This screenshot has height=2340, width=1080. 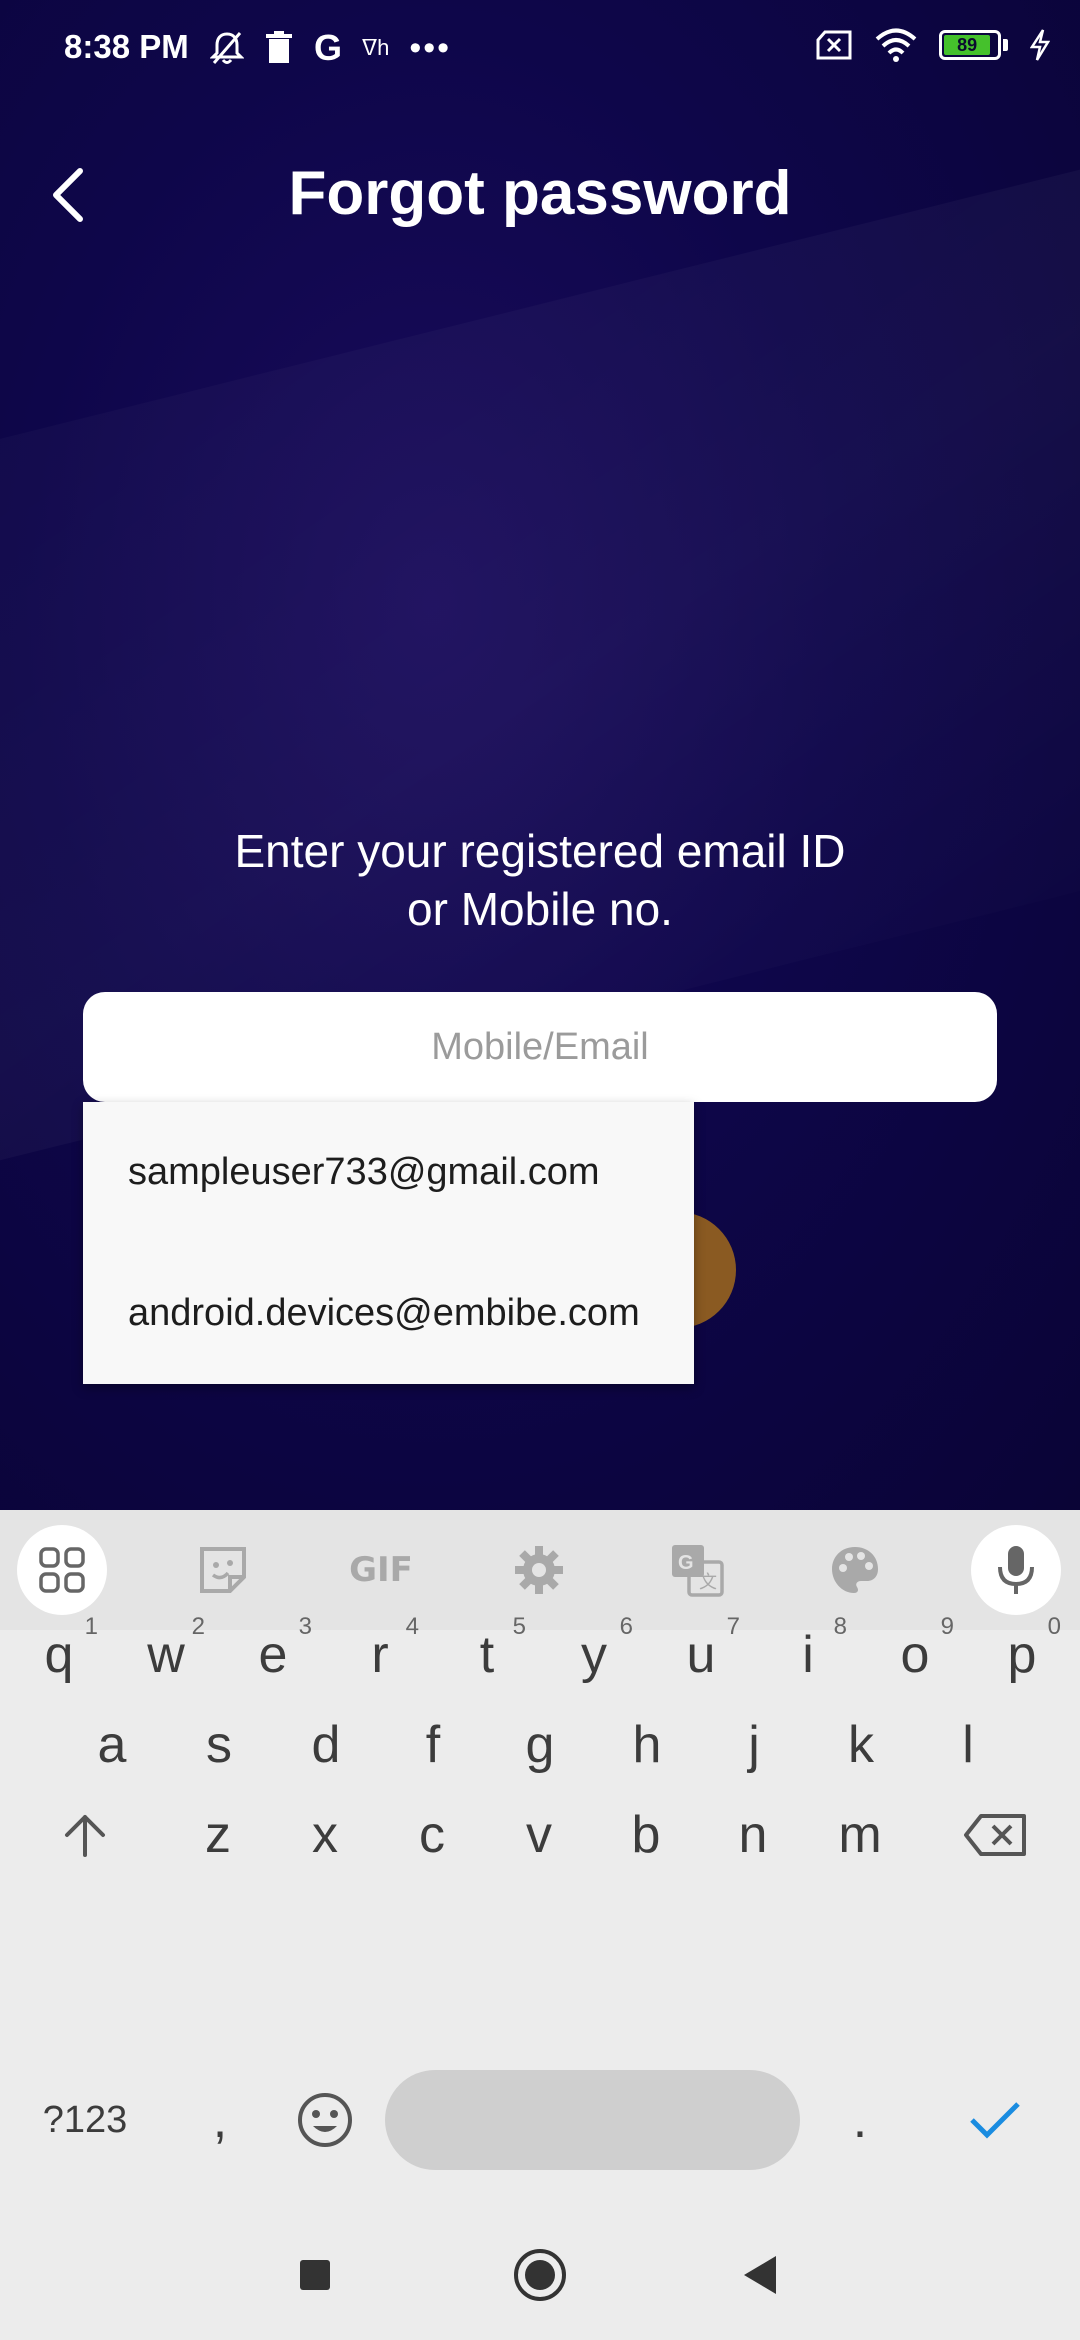 What do you see at coordinates (85, 2120) in the screenshot?
I see `symbols-key: ?123` at bounding box center [85, 2120].